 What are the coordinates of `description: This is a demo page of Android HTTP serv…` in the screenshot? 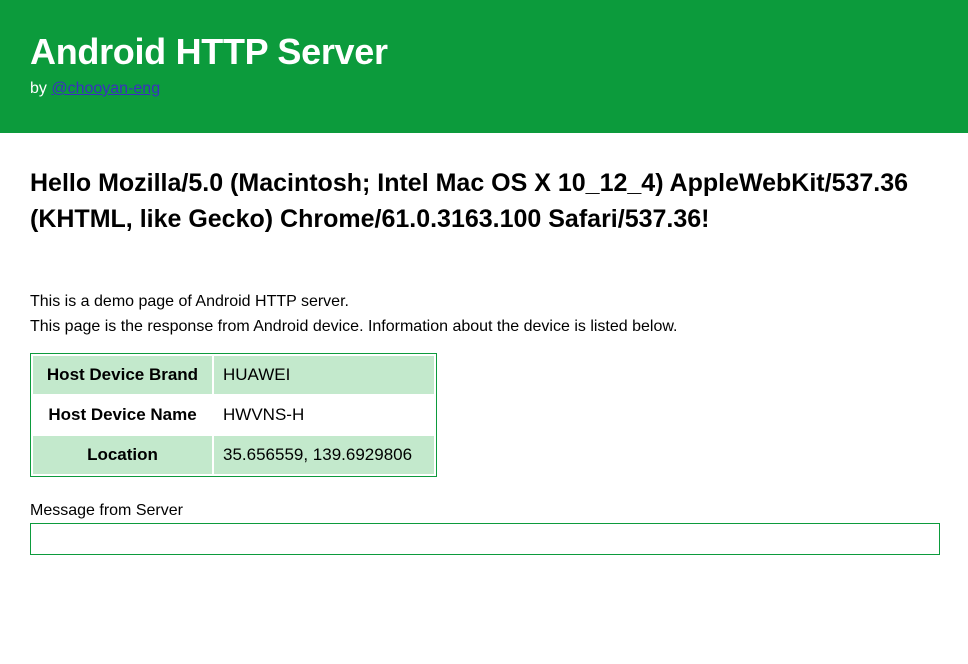 It's located at (353, 314).